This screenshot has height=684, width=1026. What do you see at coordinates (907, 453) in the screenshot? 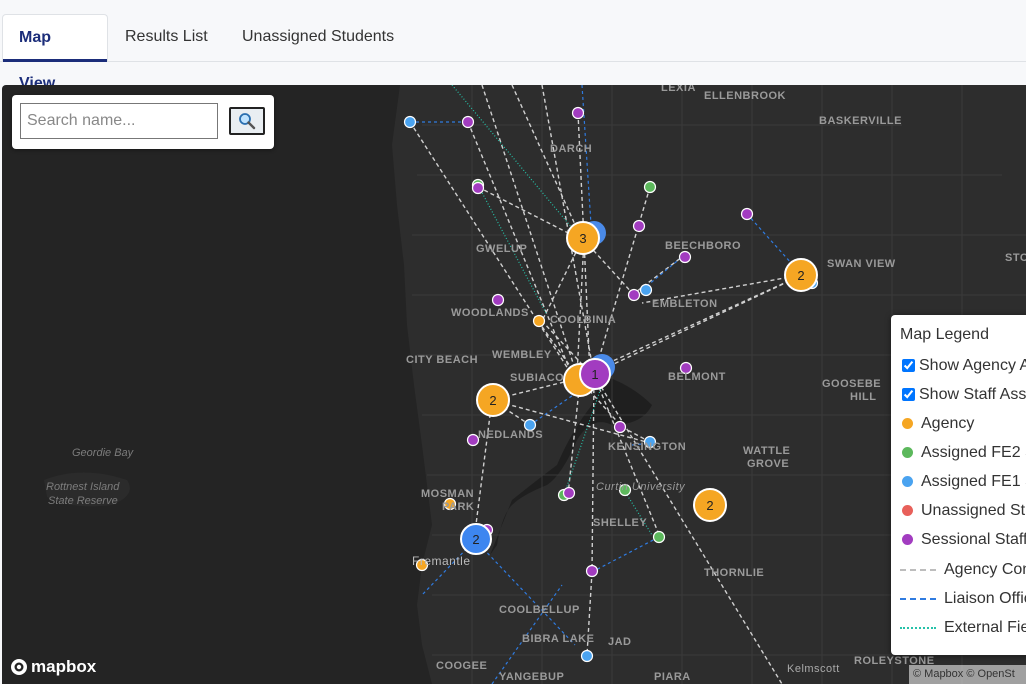
I see `fe2-dot-icon` at bounding box center [907, 453].